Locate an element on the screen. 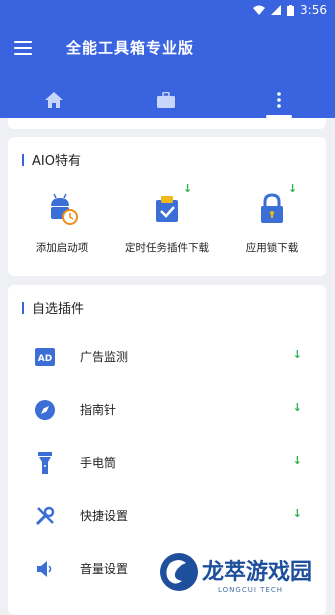 Image resolution: width=335 pixels, height=615 pixels. android-timer-icon is located at coordinates (62, 209).